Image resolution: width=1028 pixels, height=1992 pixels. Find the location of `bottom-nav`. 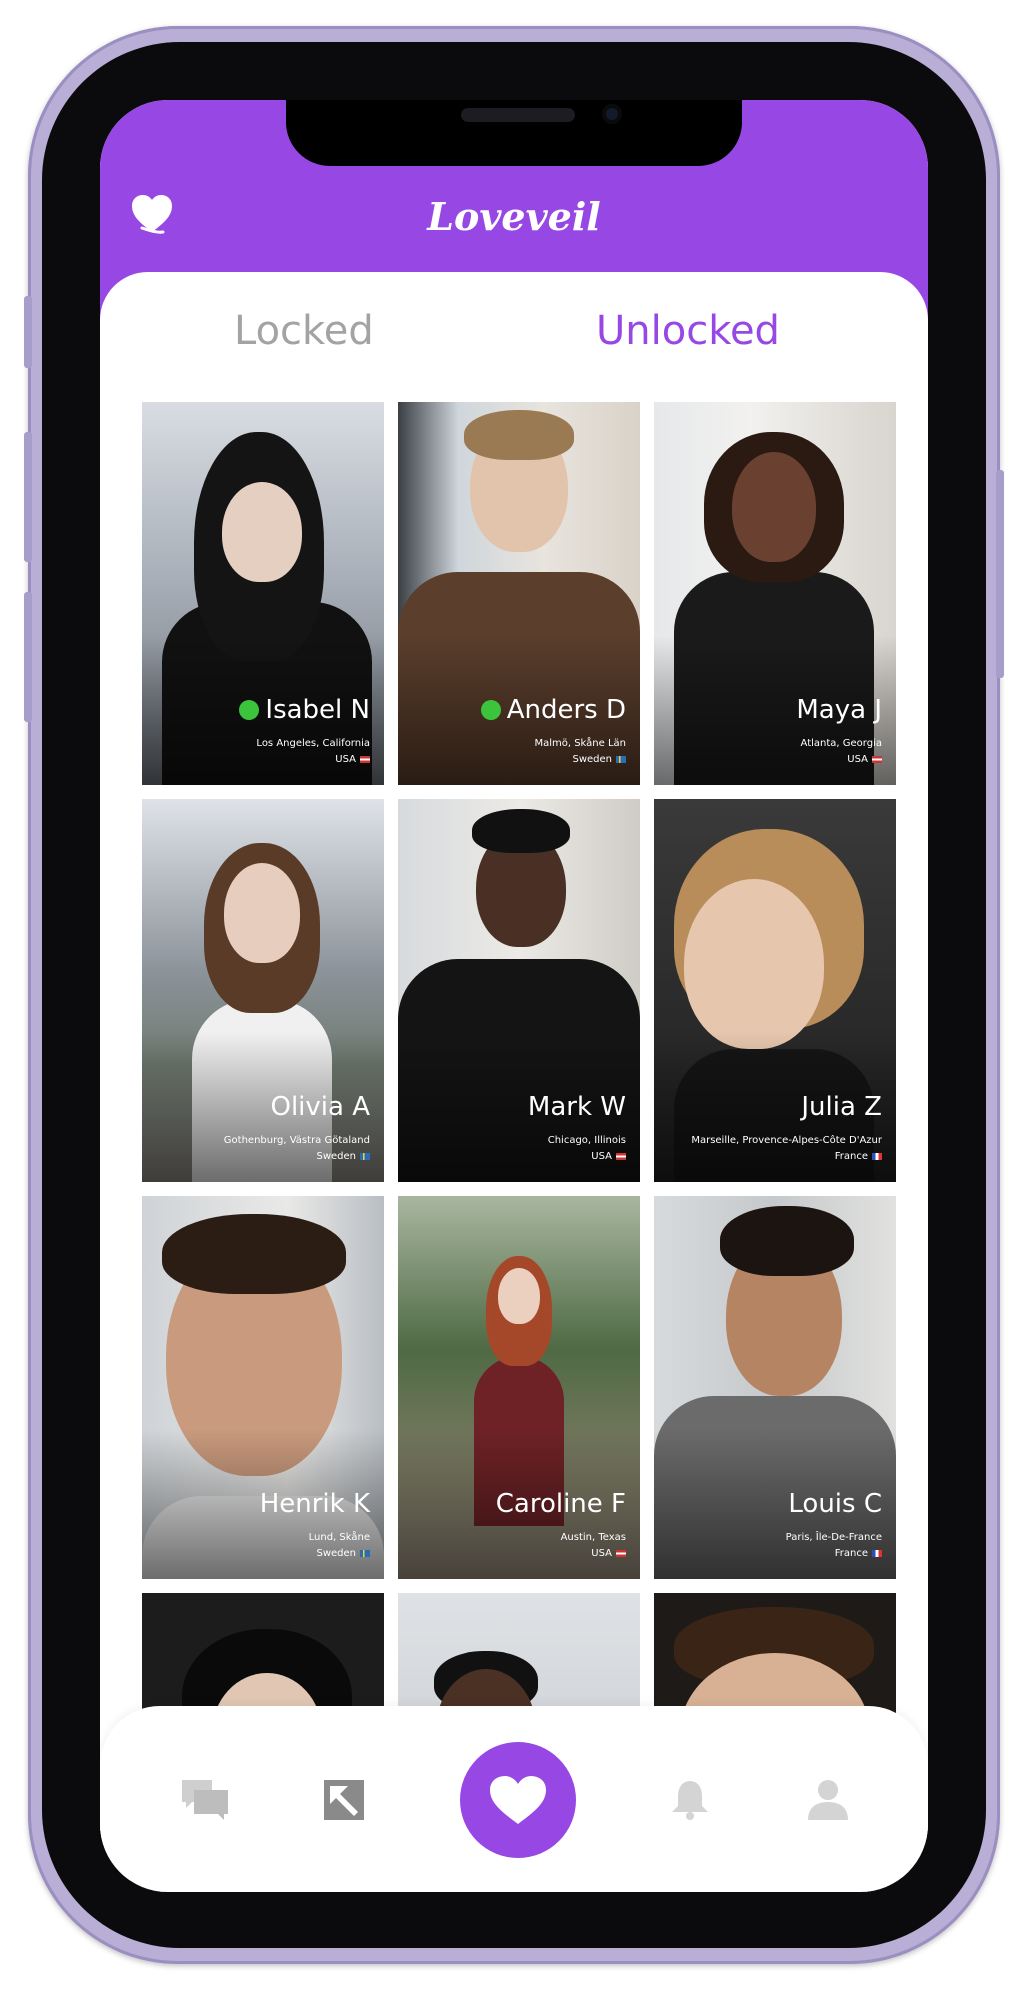

bottom-nav is located at coordinates (514, 1799).